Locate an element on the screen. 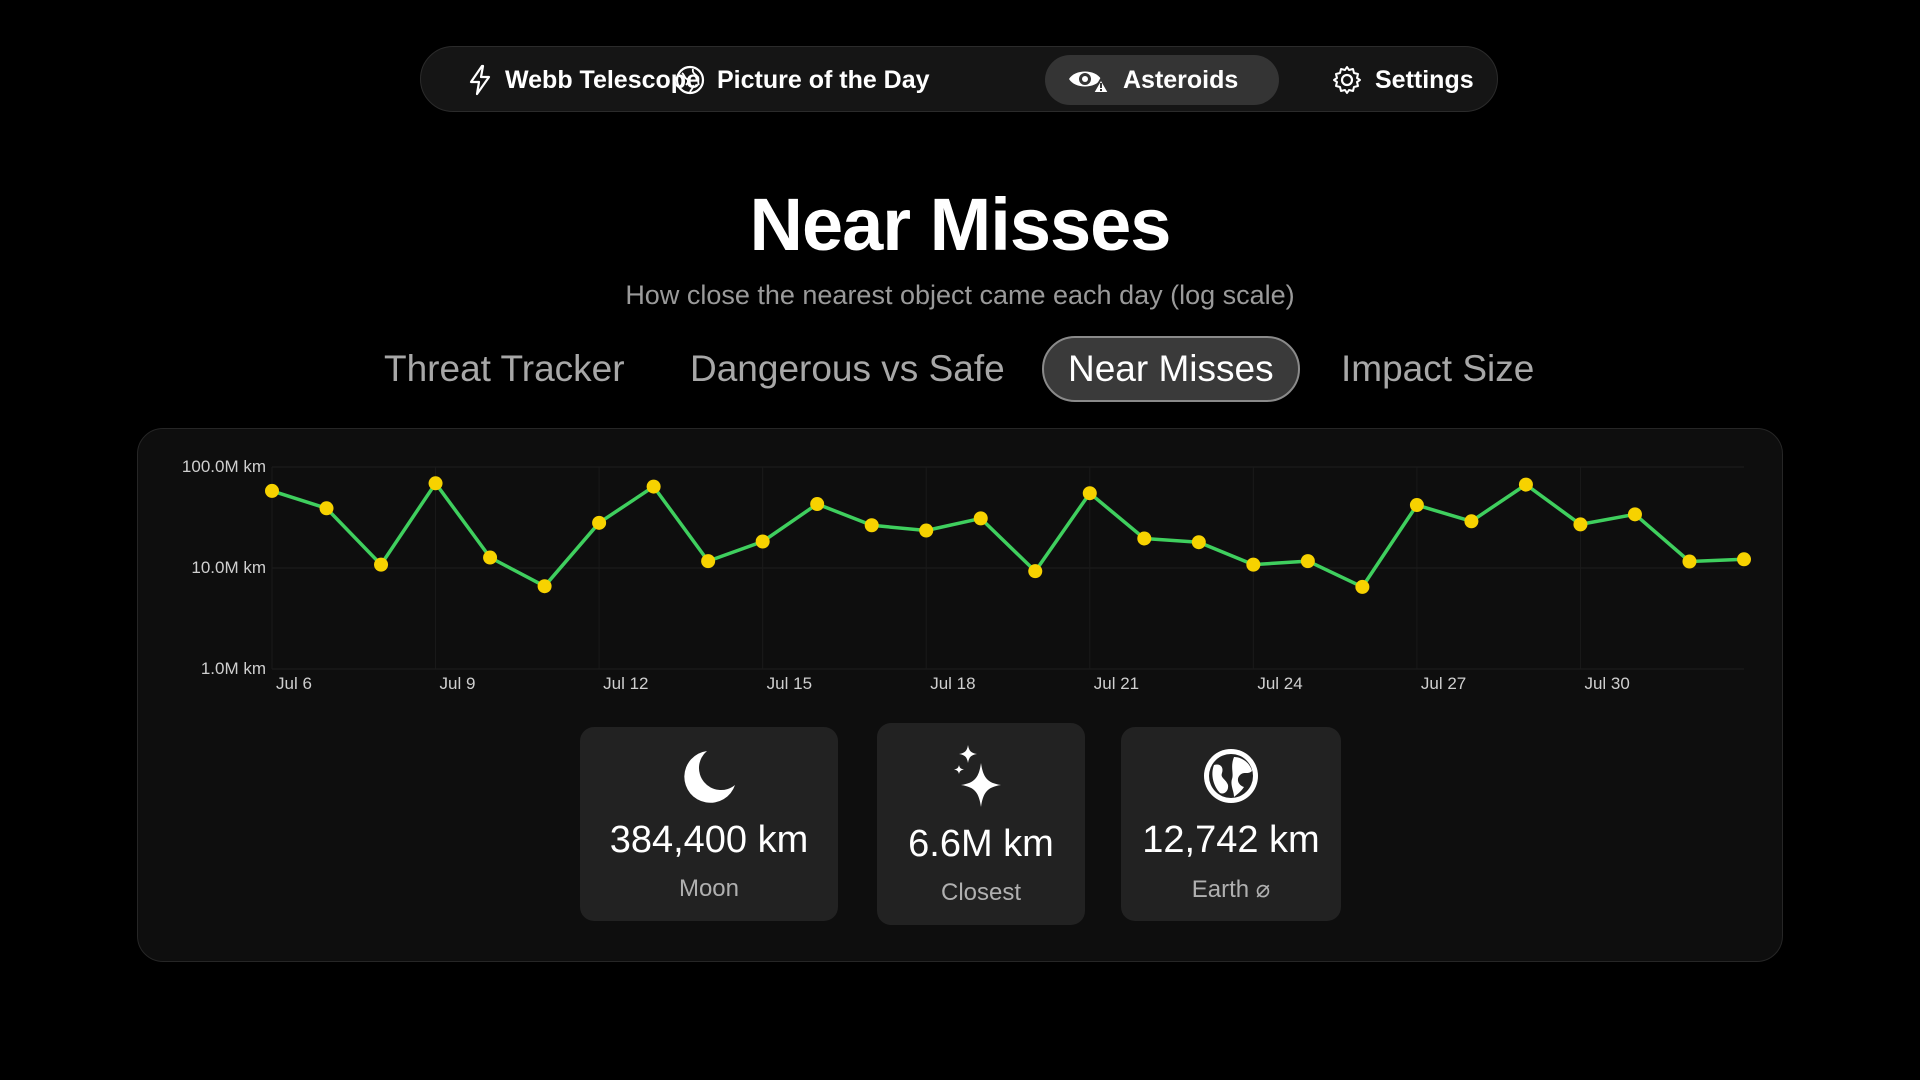  nav-label: Picture of the Day is located at coordinates (823, 79).